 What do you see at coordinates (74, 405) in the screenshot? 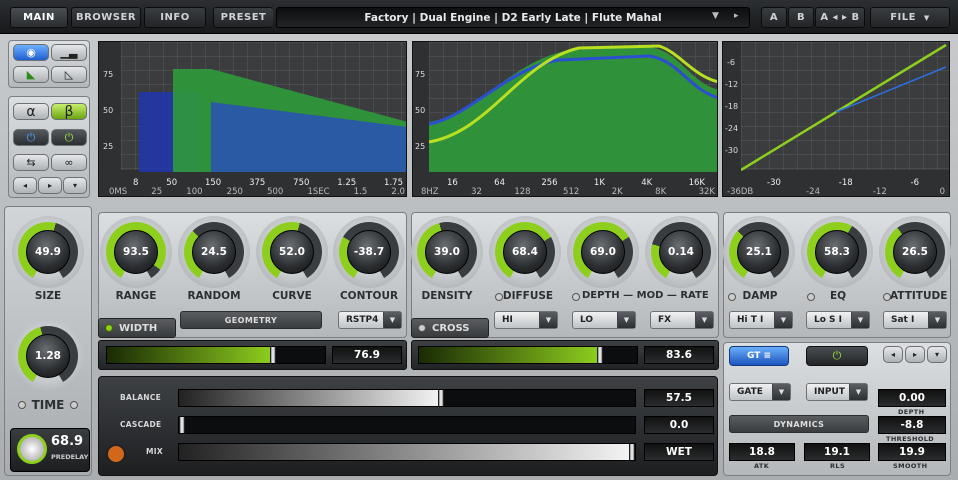
I see `time-radio-right` at bounding box center [74, 405].